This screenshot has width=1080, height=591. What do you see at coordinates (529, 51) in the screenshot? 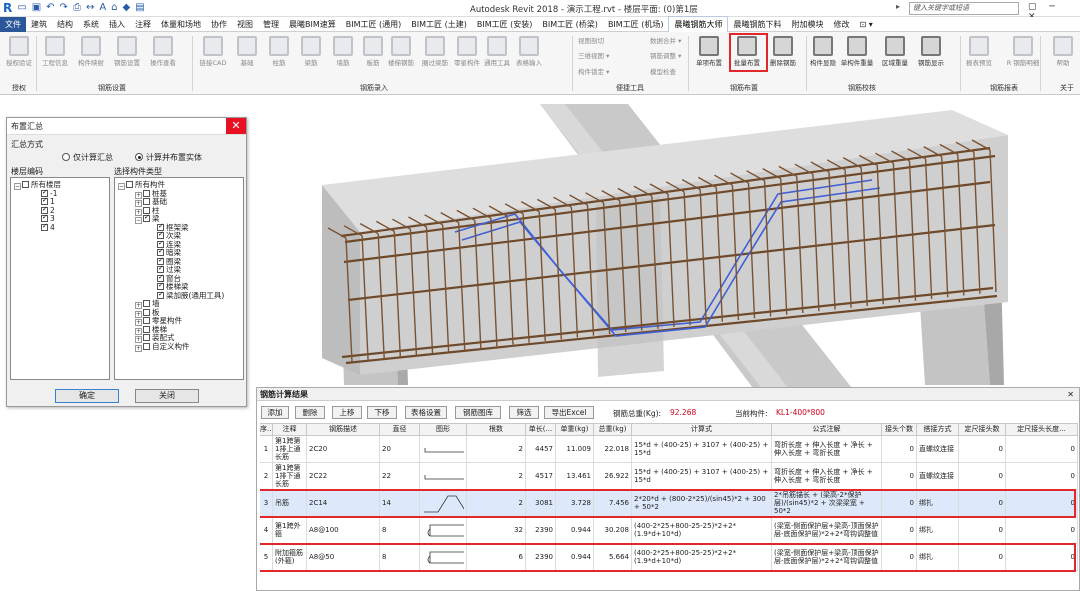
I see `ribbon-button-15: 表格输入` at bounding box center [529, 51].